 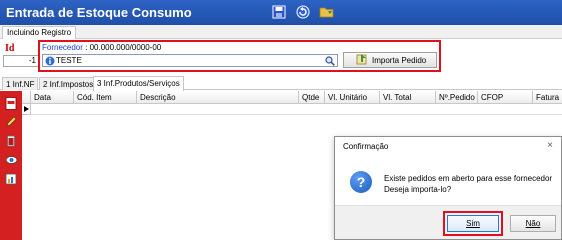 What do you see at coordinates (505, 97) in the screenshot?
I see `col-cfop: CFOP` at bounding box center [505, 97].